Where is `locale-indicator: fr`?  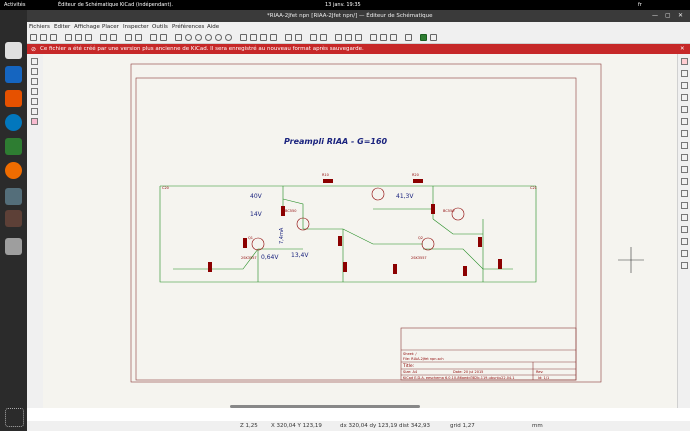 locale-indicator: fr is located at coordinates (640, 5).